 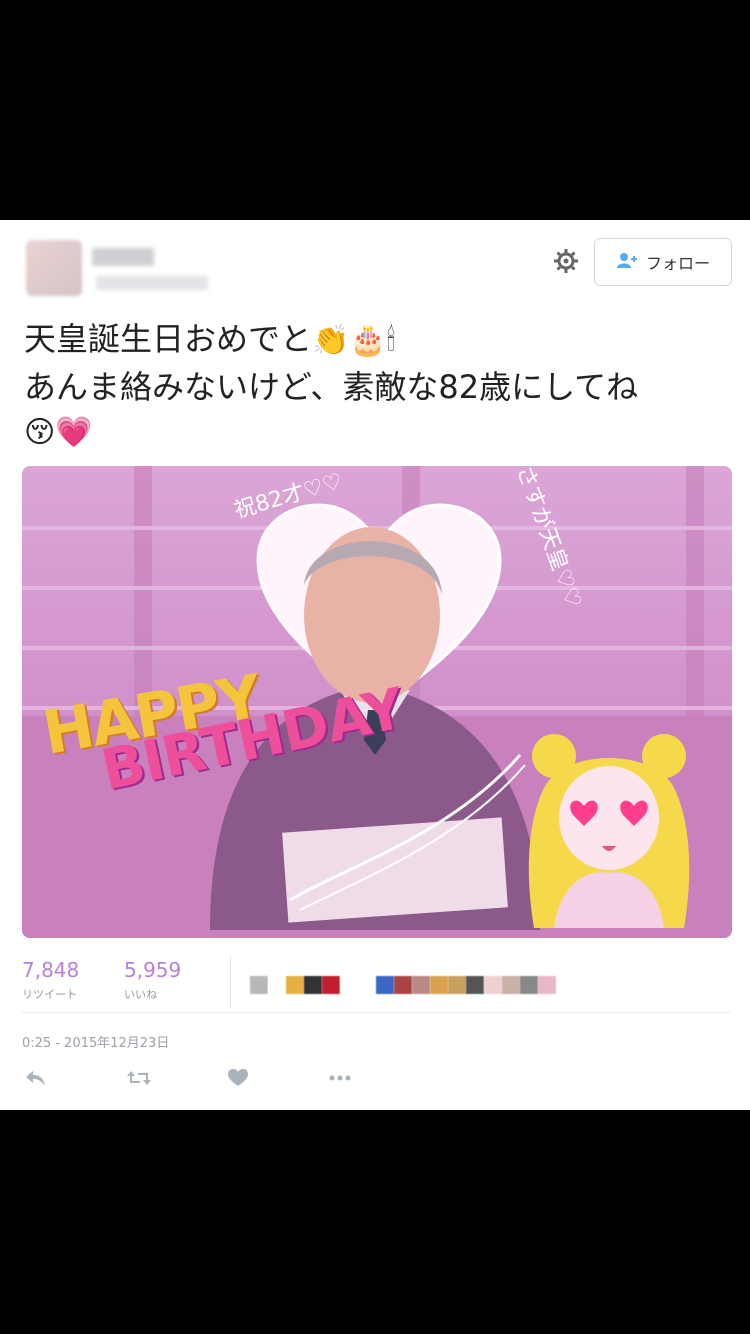 I want to click on divider, so click(x=376, y=1012).